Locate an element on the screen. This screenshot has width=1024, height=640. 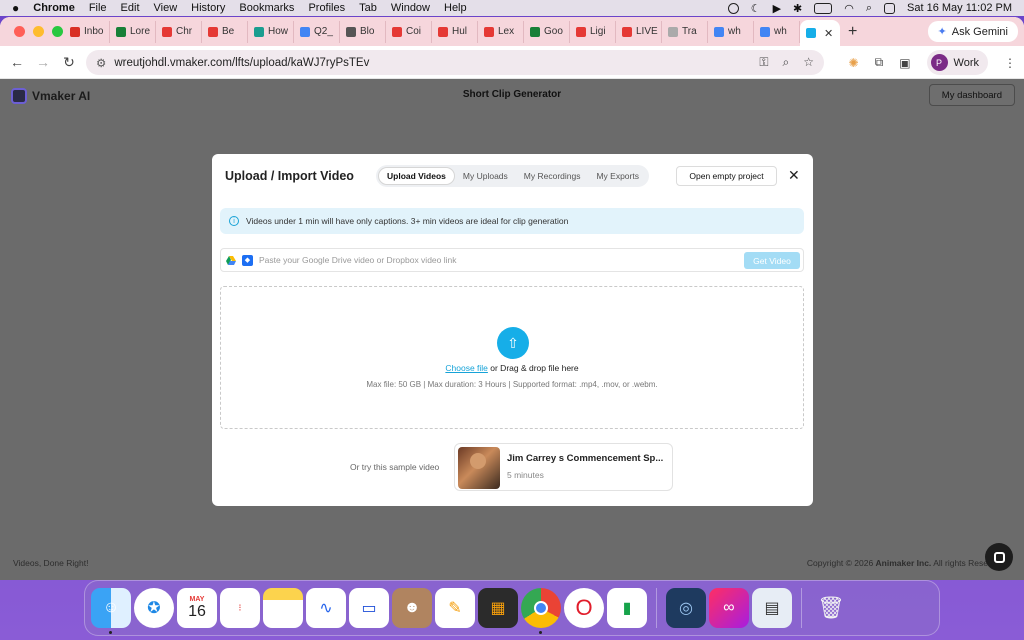
site-info-icon: ⚙ is located at coordinates (101, 63).